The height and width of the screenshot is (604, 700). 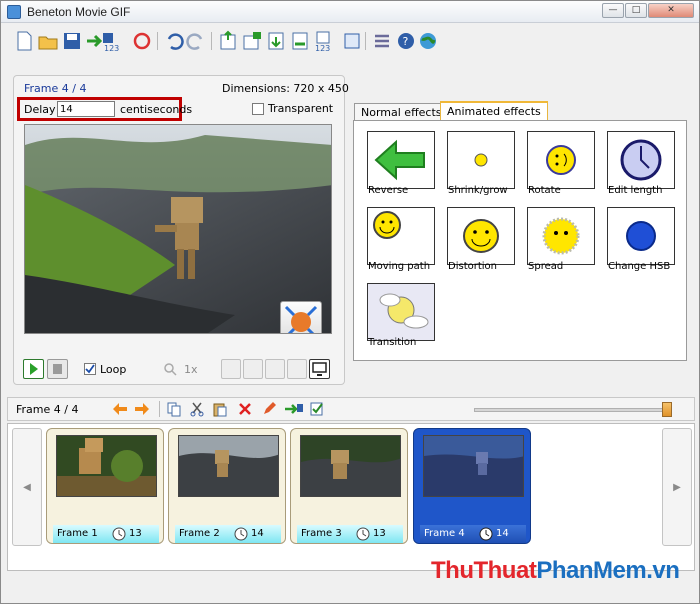 I want to click on effect-edit-length, so click(x=641, y=160).